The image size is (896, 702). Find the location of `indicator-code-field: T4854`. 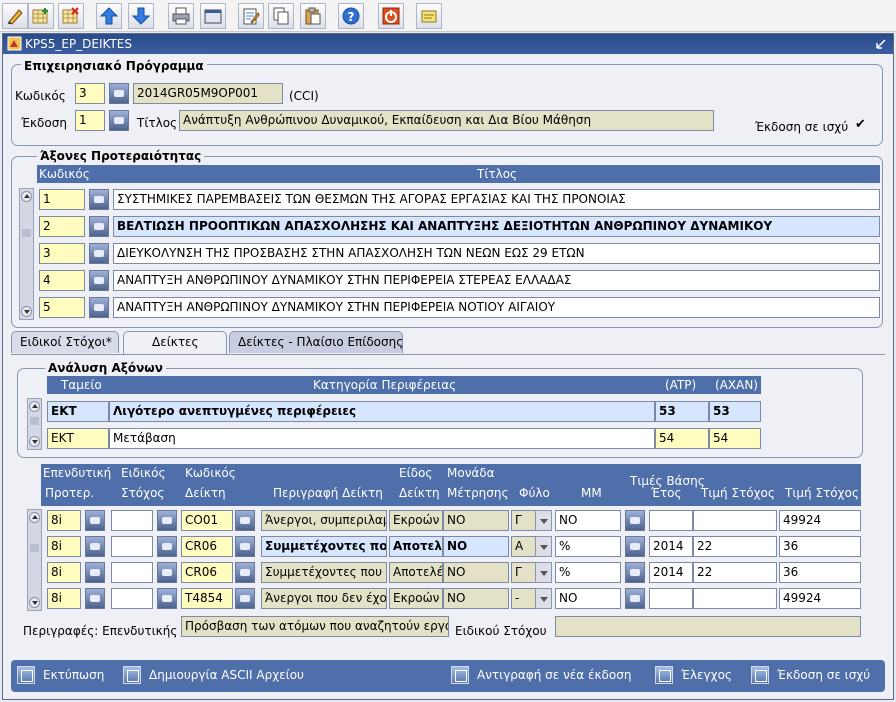

indicator-code-field: T4854 is located at coordinates (207, 598).